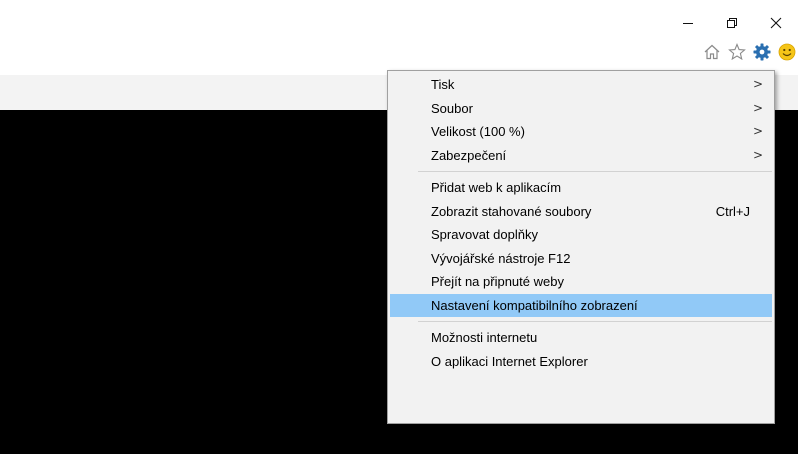  What do you see at coordinates (776, 23) in the screenshot?
I see `close-icon` at bounding box center [776, 23].